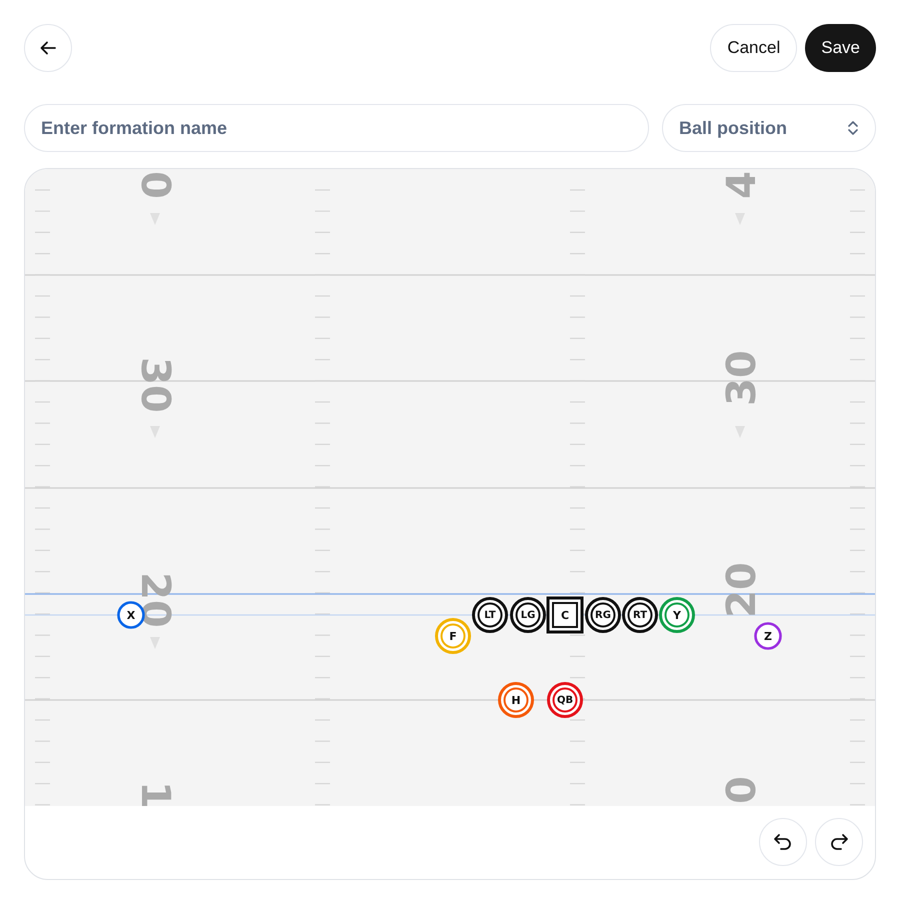  I want to click on ball-position-placeholder: Ball position, so click(733, 128).